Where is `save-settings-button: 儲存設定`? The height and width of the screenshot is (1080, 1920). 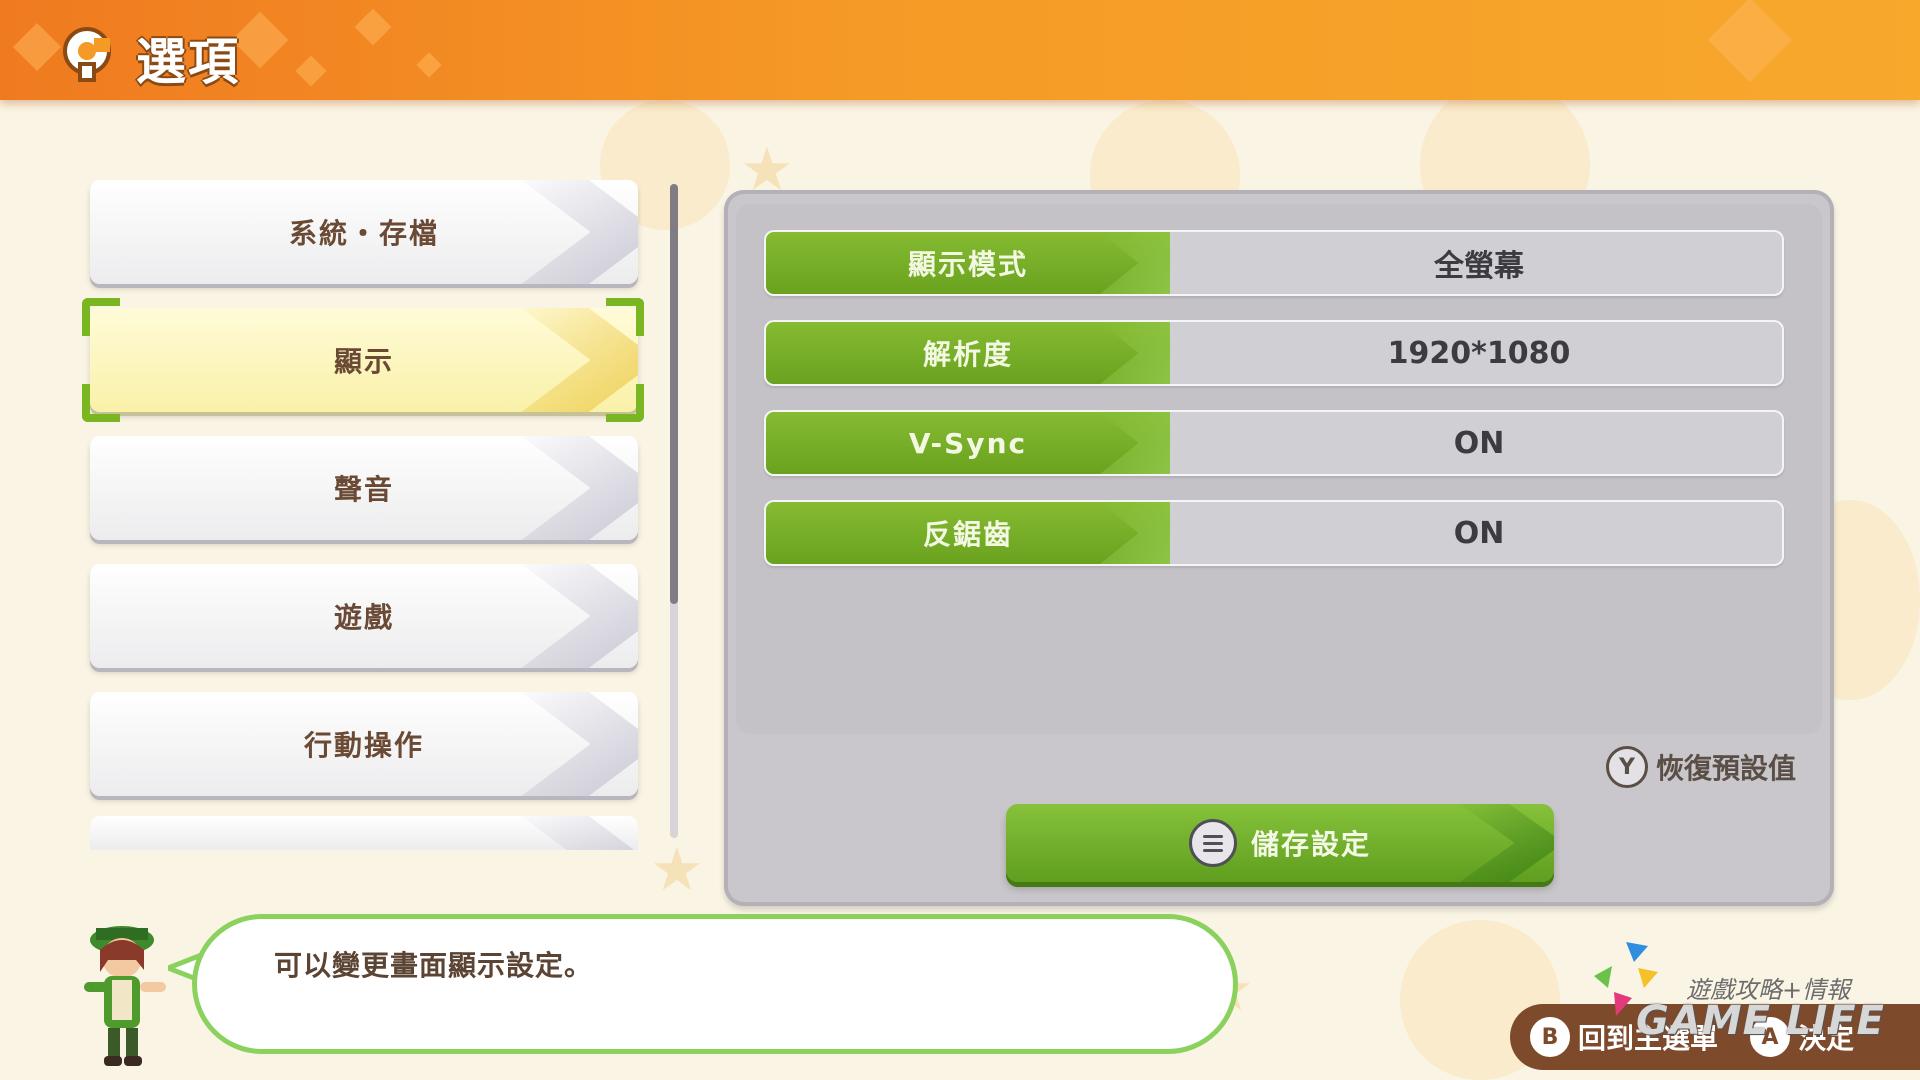 save-settings-button: 儲存設定 is located at coordinates (1280, 843).